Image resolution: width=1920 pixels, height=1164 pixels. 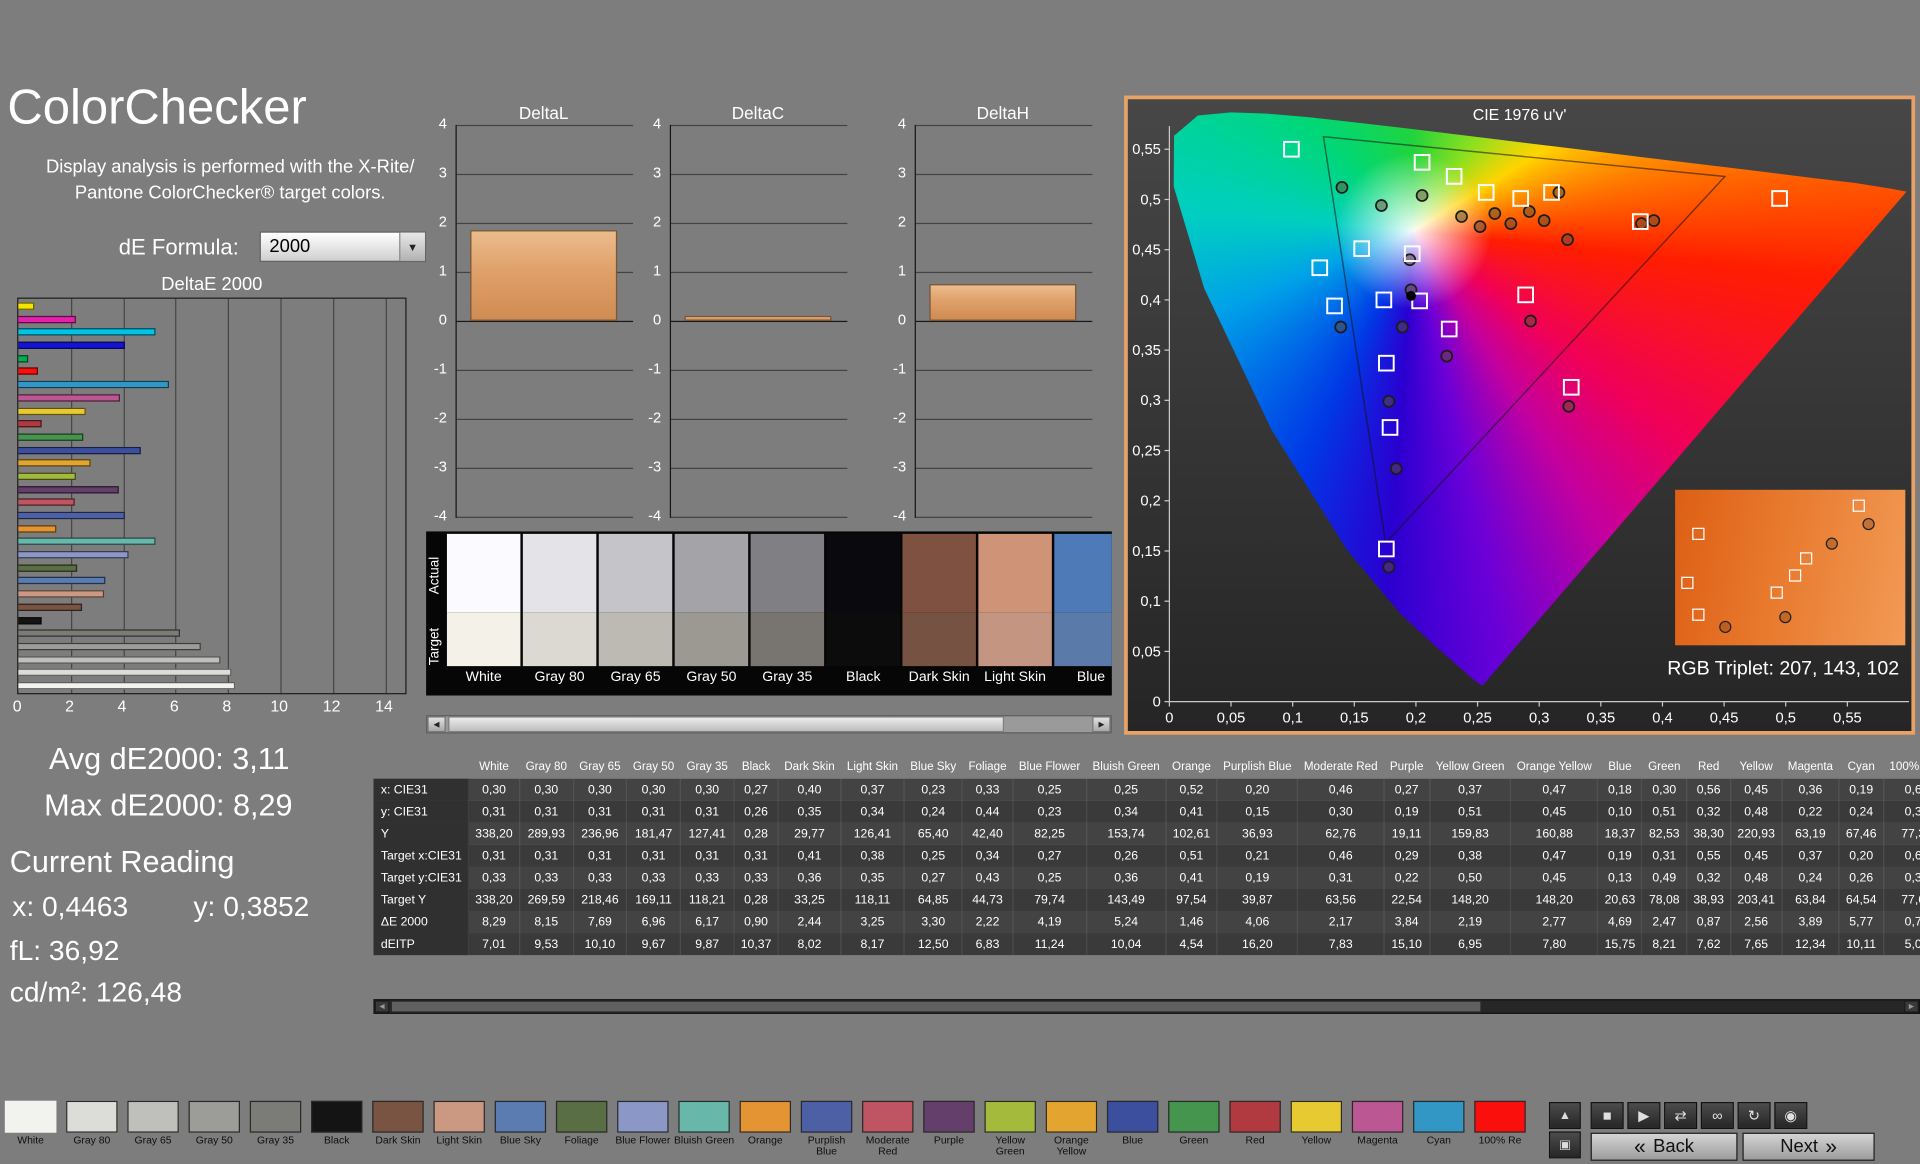 What do you see at coordinates (152, 1122) in the screenshot?
I see `bottom-patch: Gray 65` at bounding box center [152, 1122].